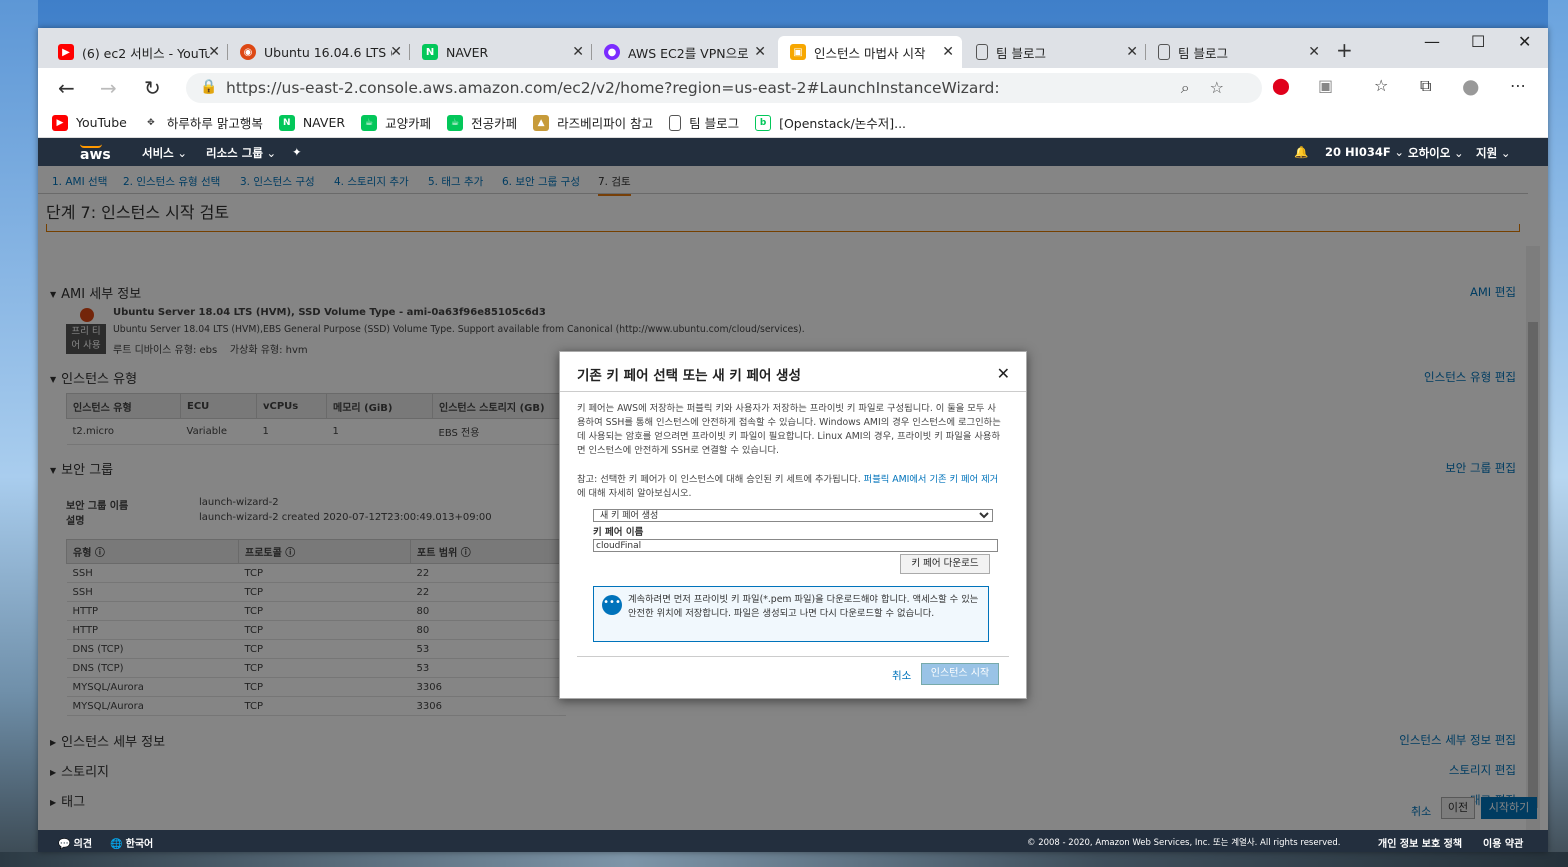  I want to click on note-text-suffix: 에 대해 자세히 알아보십시오., so click(634, 493).